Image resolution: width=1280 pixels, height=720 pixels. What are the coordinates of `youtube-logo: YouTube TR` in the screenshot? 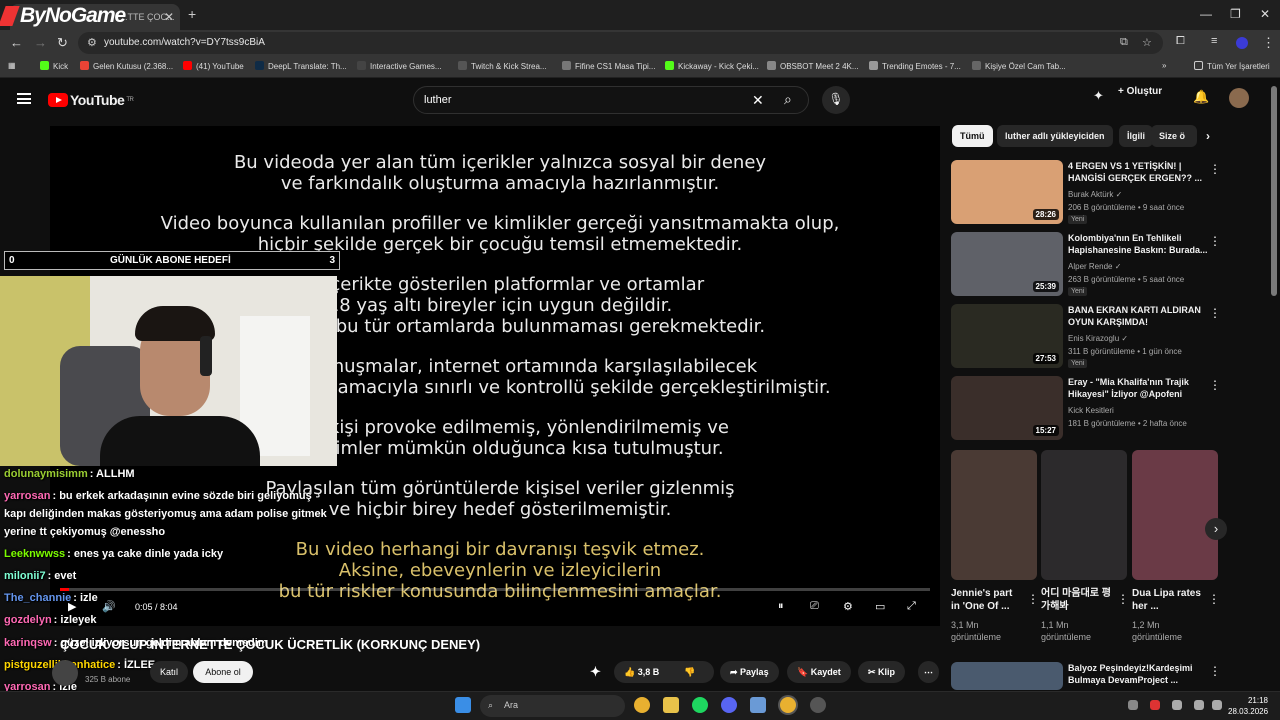 It's located at (91, 100).